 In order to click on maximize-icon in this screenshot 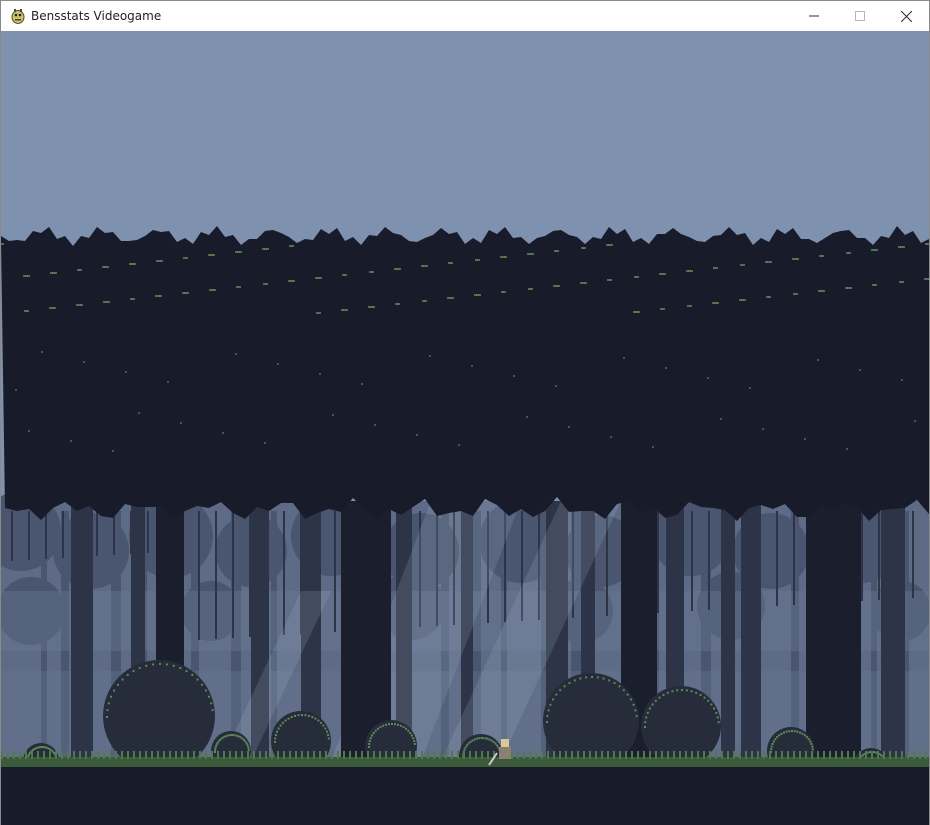, I will do `click(860, 16)`.